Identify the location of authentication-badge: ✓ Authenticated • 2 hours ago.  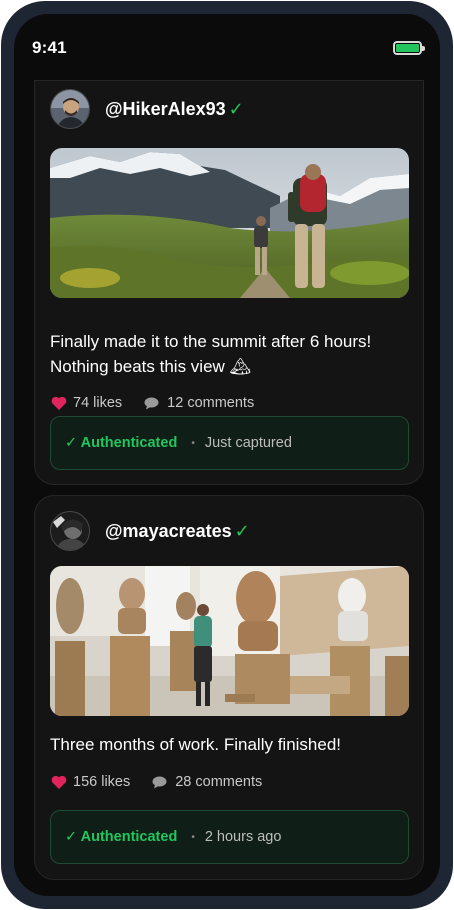
(229, 837).